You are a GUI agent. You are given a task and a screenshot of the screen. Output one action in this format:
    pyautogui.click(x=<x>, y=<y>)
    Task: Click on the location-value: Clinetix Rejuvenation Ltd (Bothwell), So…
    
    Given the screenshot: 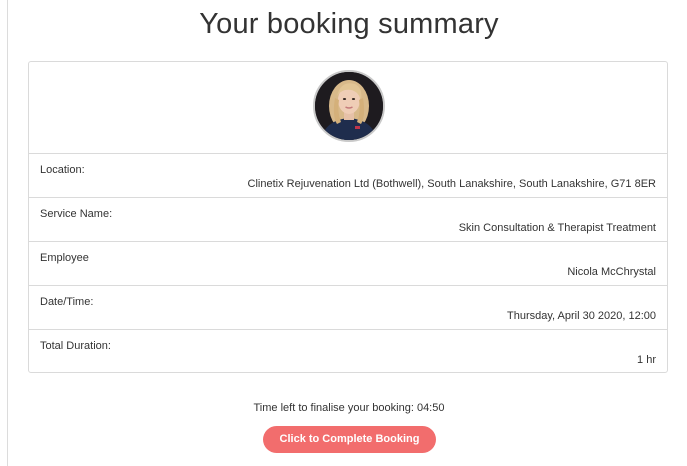 What is the action you would take?
    pyautogui.click(x=451, y=184)
    